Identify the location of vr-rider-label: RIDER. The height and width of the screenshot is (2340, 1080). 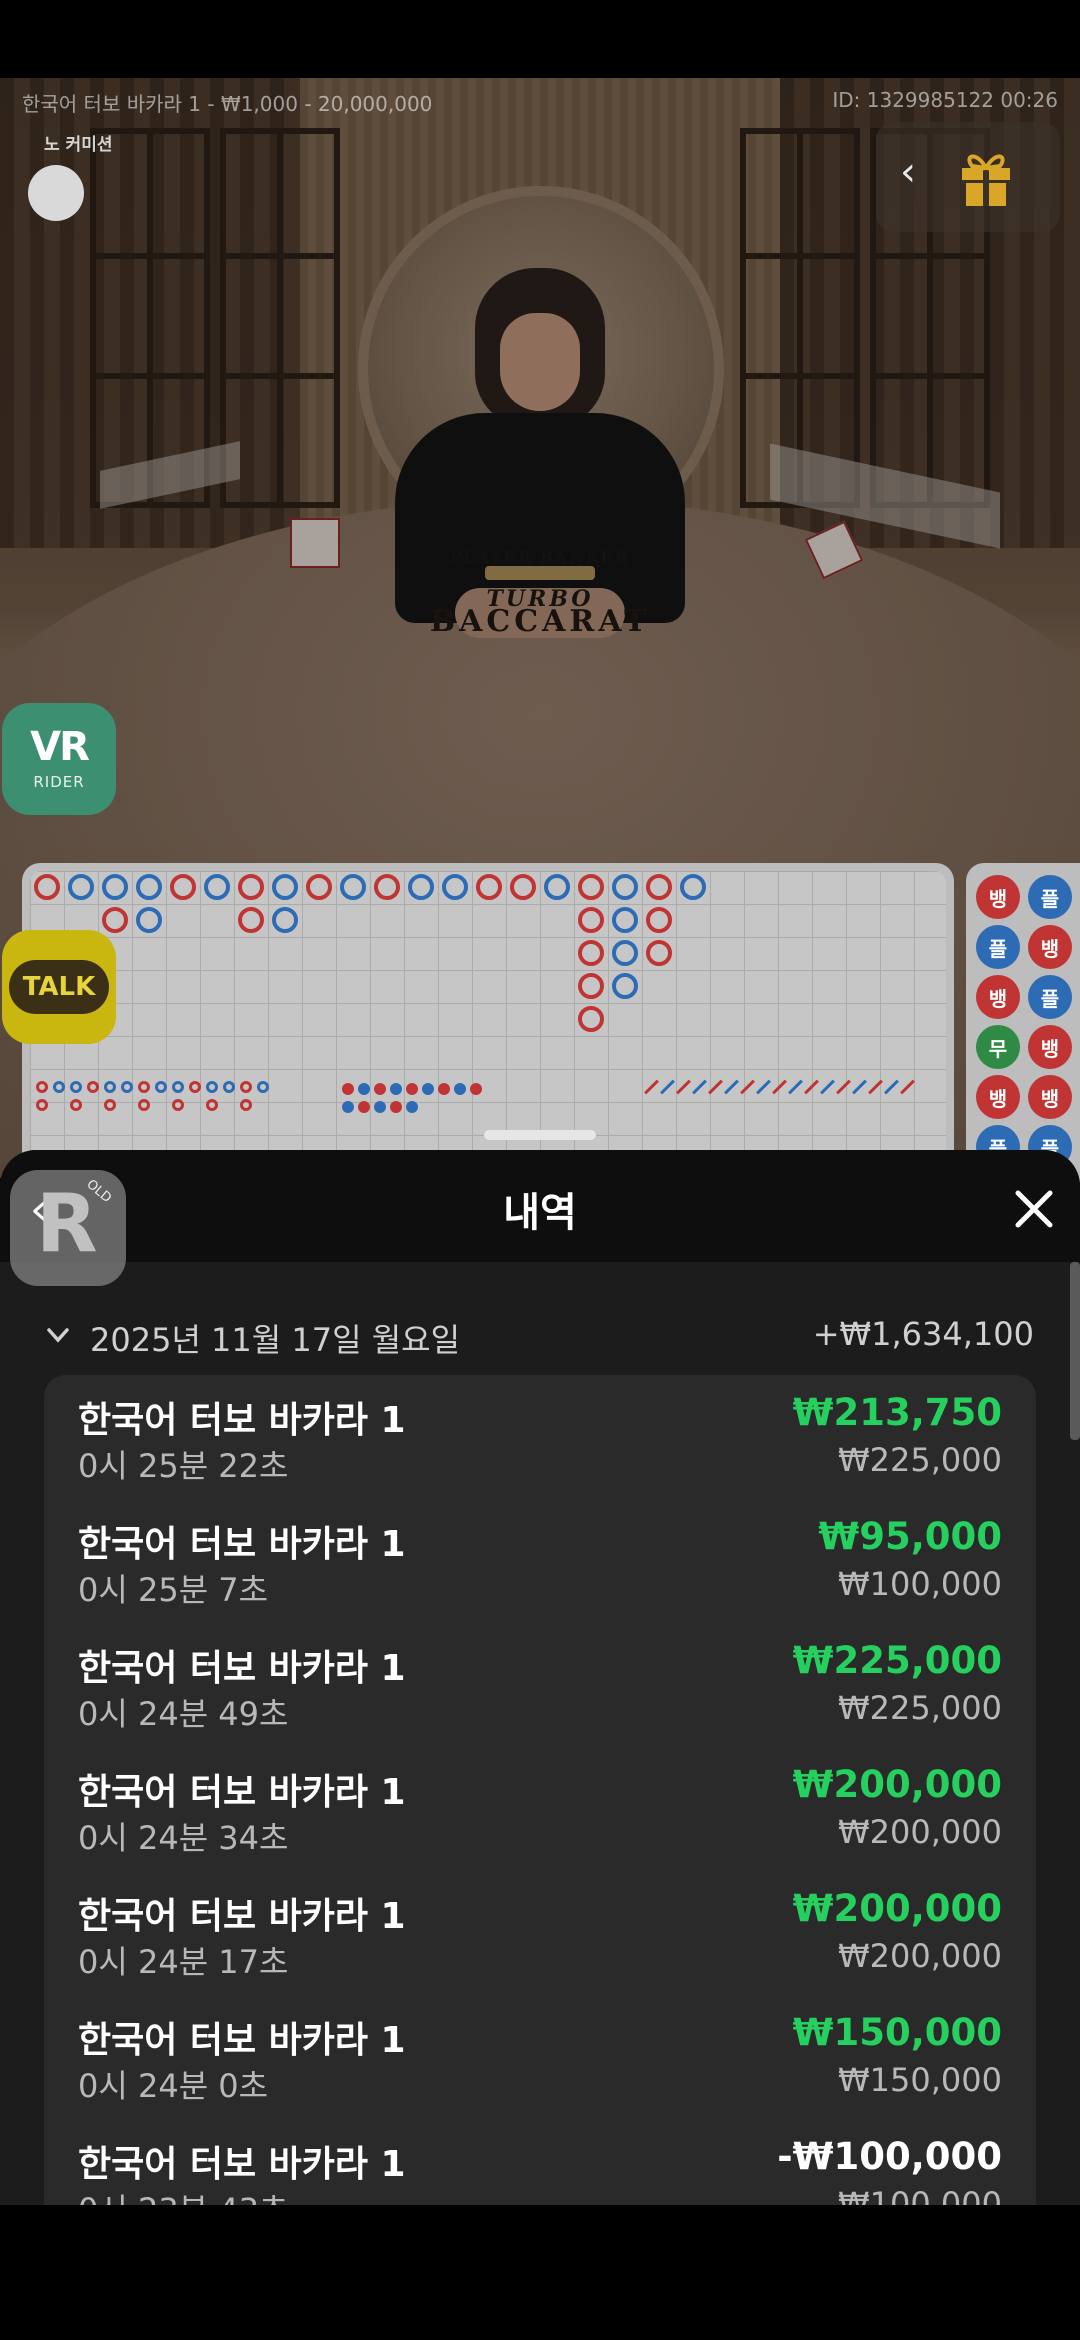
(59, 782).